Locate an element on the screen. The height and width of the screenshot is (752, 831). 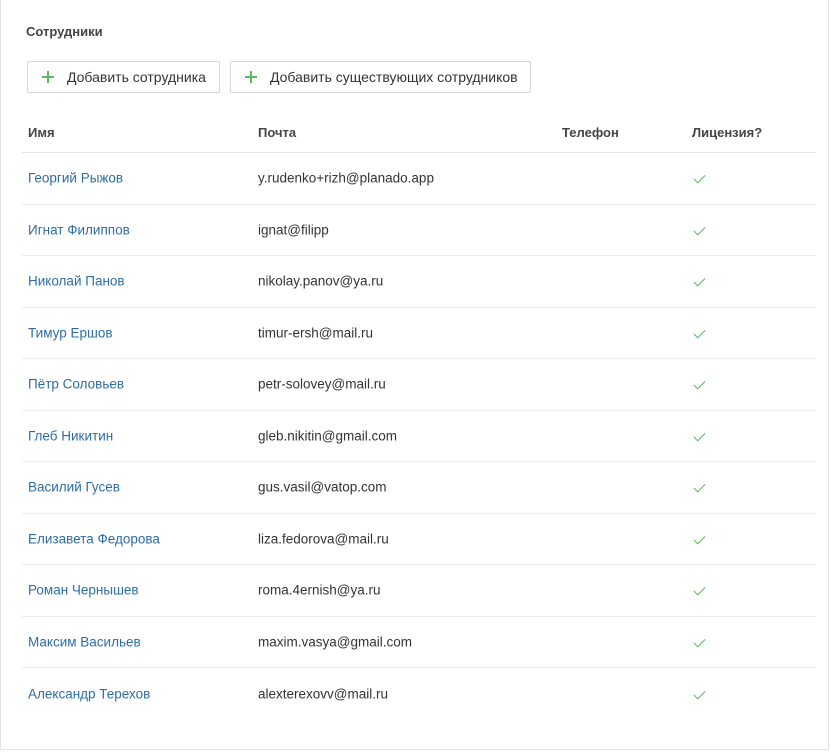
employee-name-link: Василий Гусев is located at coordinates (74, 487).